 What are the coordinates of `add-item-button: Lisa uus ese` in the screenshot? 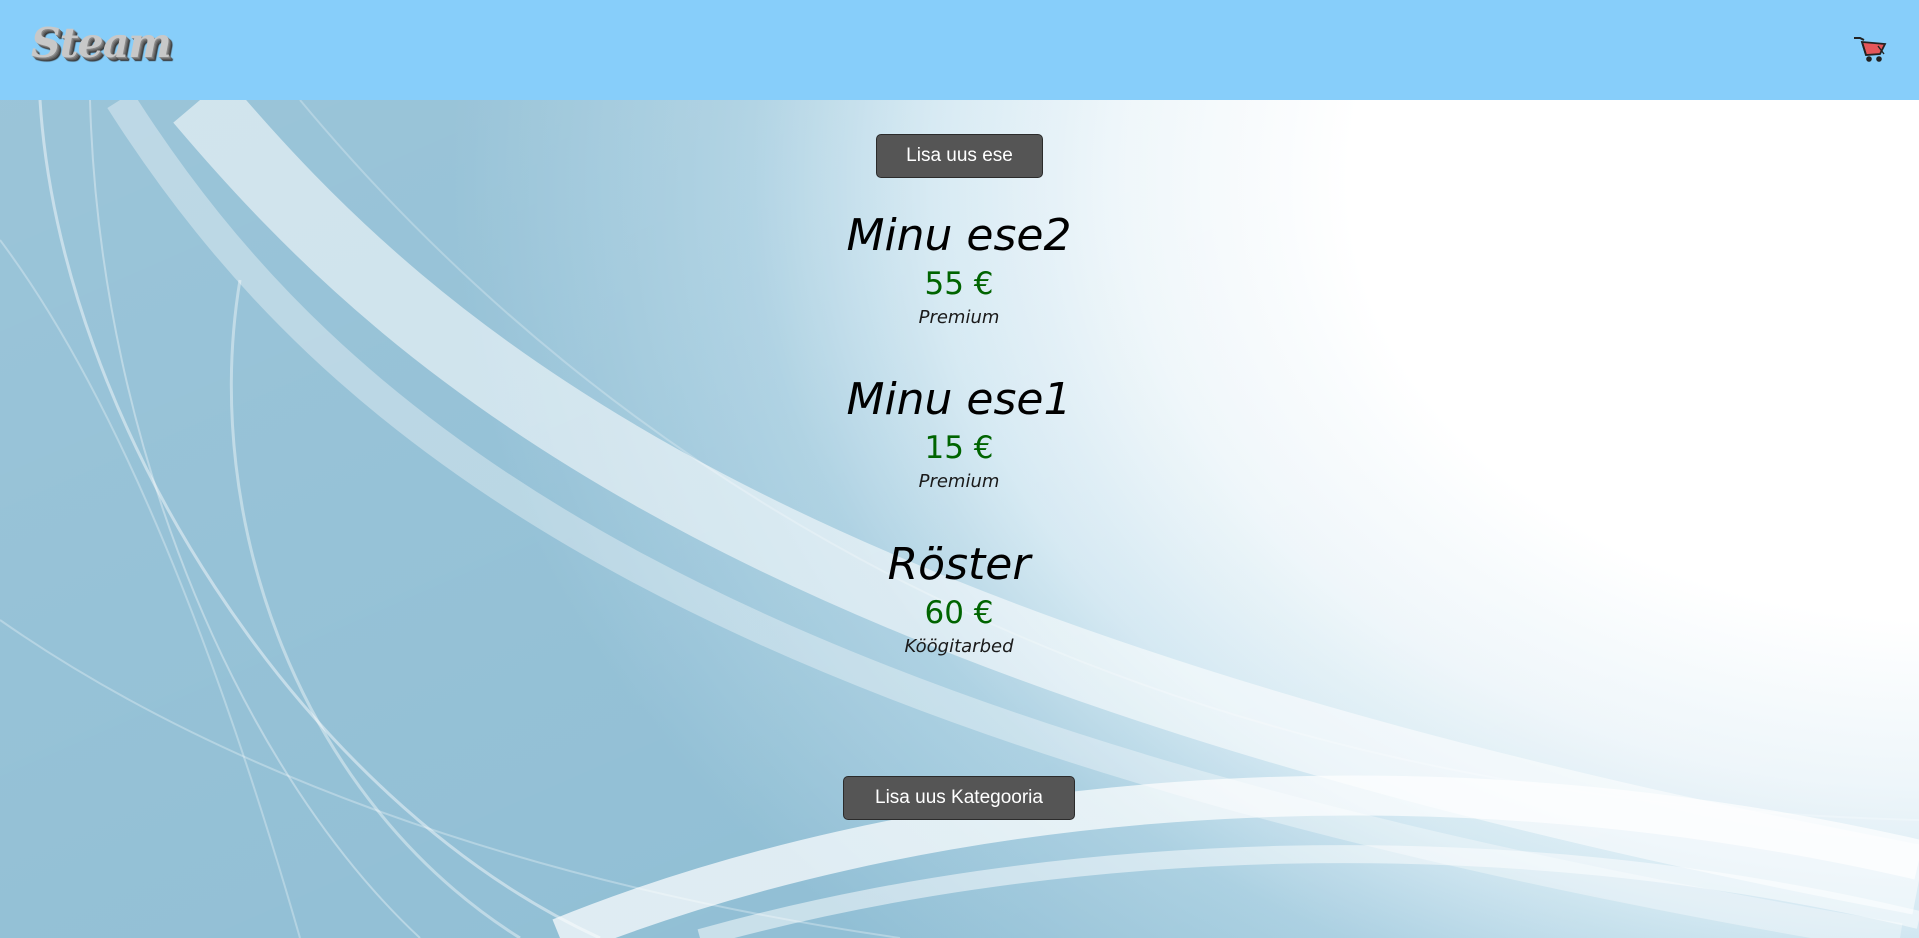 It's located at (959, 156).